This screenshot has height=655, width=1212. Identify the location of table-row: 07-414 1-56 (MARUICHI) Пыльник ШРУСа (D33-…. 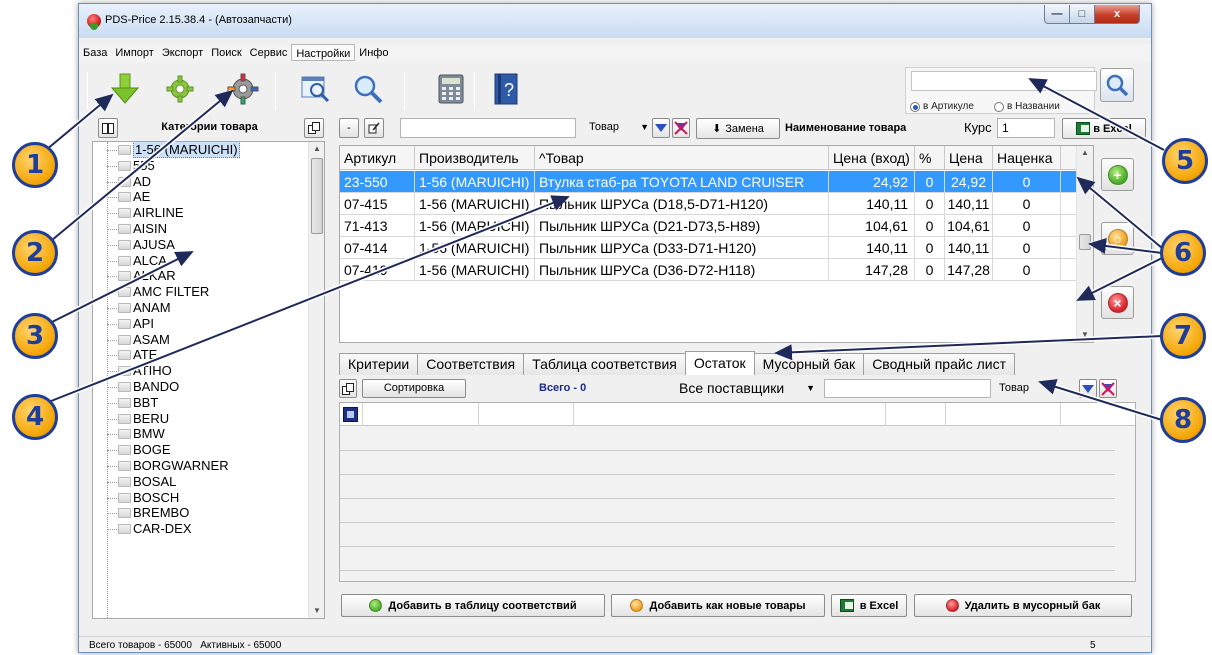
(716, 248).